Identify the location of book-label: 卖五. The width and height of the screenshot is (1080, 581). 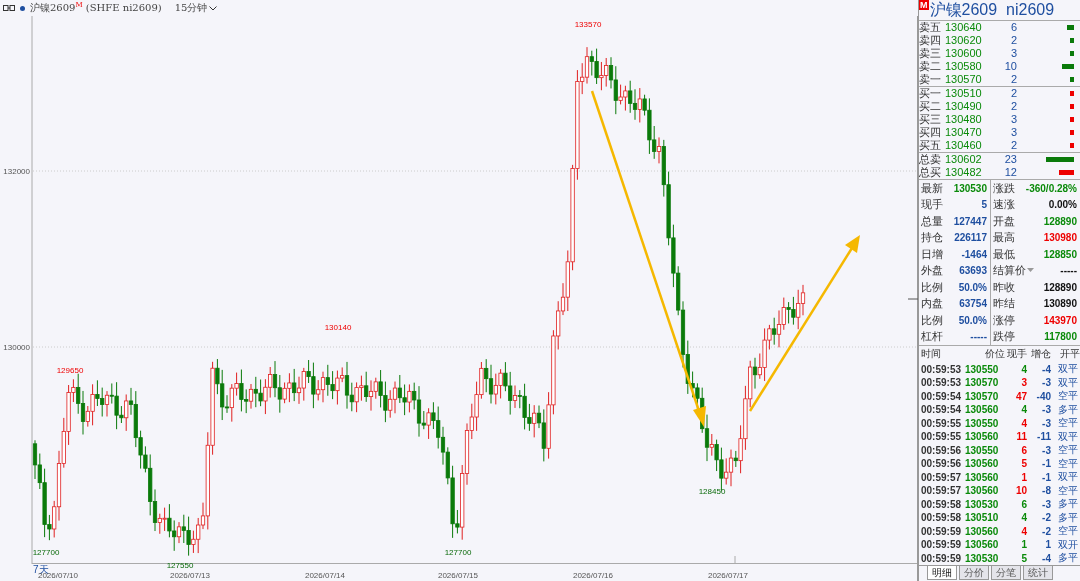
(930, 27).